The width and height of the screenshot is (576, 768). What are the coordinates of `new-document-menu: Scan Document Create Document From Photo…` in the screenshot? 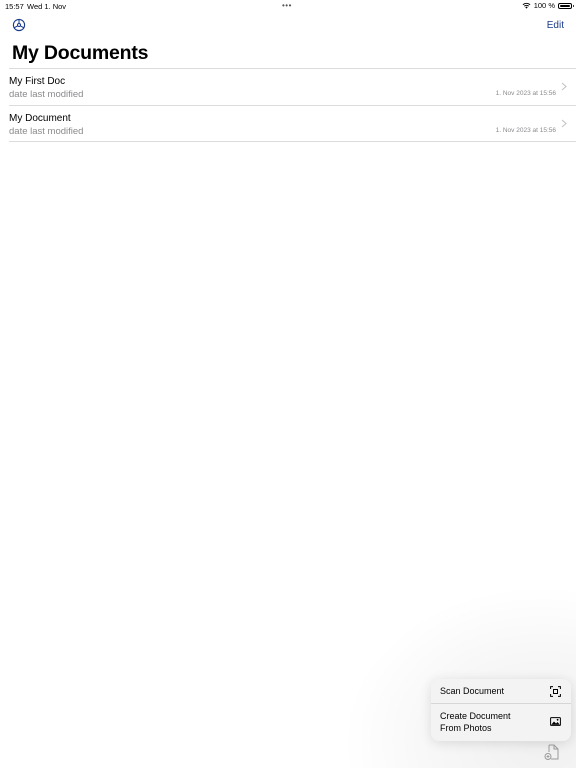 It's located at (501, 710).